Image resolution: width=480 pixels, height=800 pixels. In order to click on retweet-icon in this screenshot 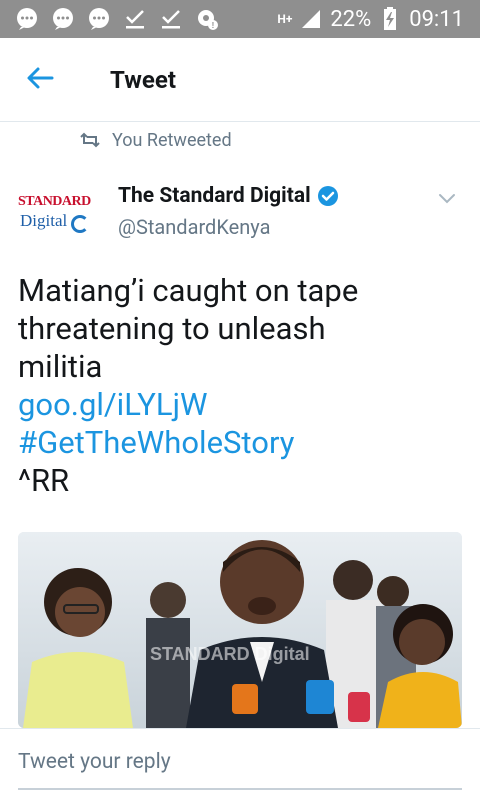, I will do `click(90, 140)`.